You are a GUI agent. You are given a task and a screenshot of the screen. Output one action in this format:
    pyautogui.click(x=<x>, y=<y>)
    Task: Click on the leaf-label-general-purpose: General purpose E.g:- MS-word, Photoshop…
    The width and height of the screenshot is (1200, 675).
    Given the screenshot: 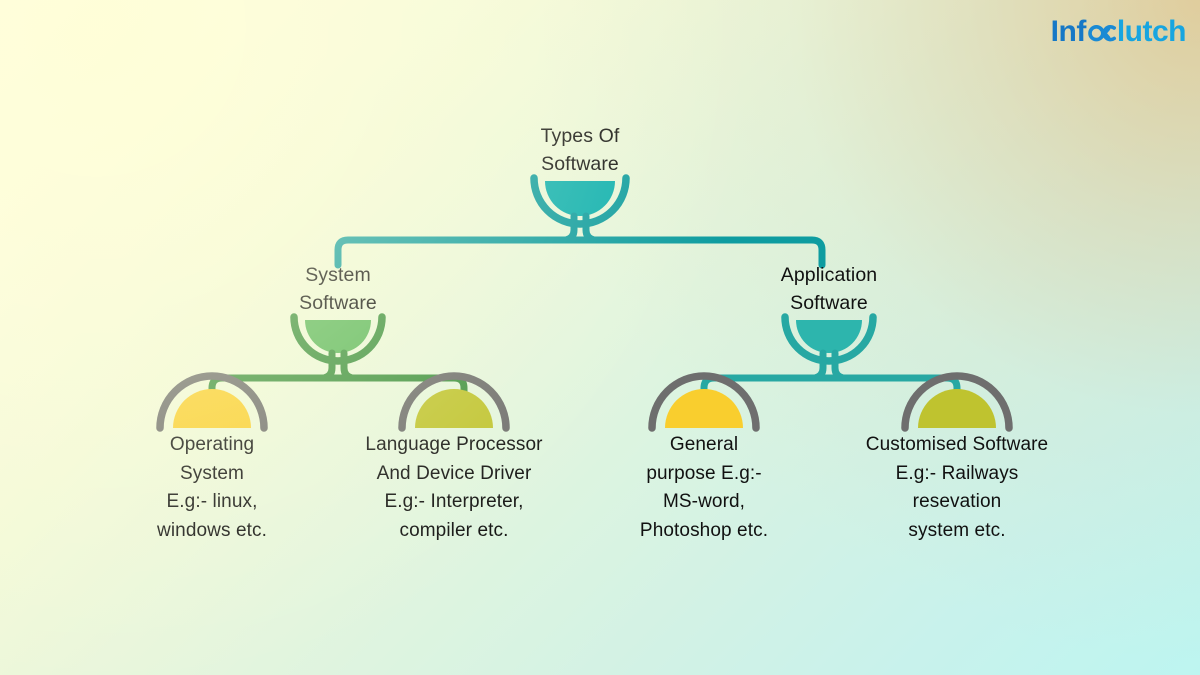 What is the action you would take?
    pyautogui.click(x=704, y=487)
    